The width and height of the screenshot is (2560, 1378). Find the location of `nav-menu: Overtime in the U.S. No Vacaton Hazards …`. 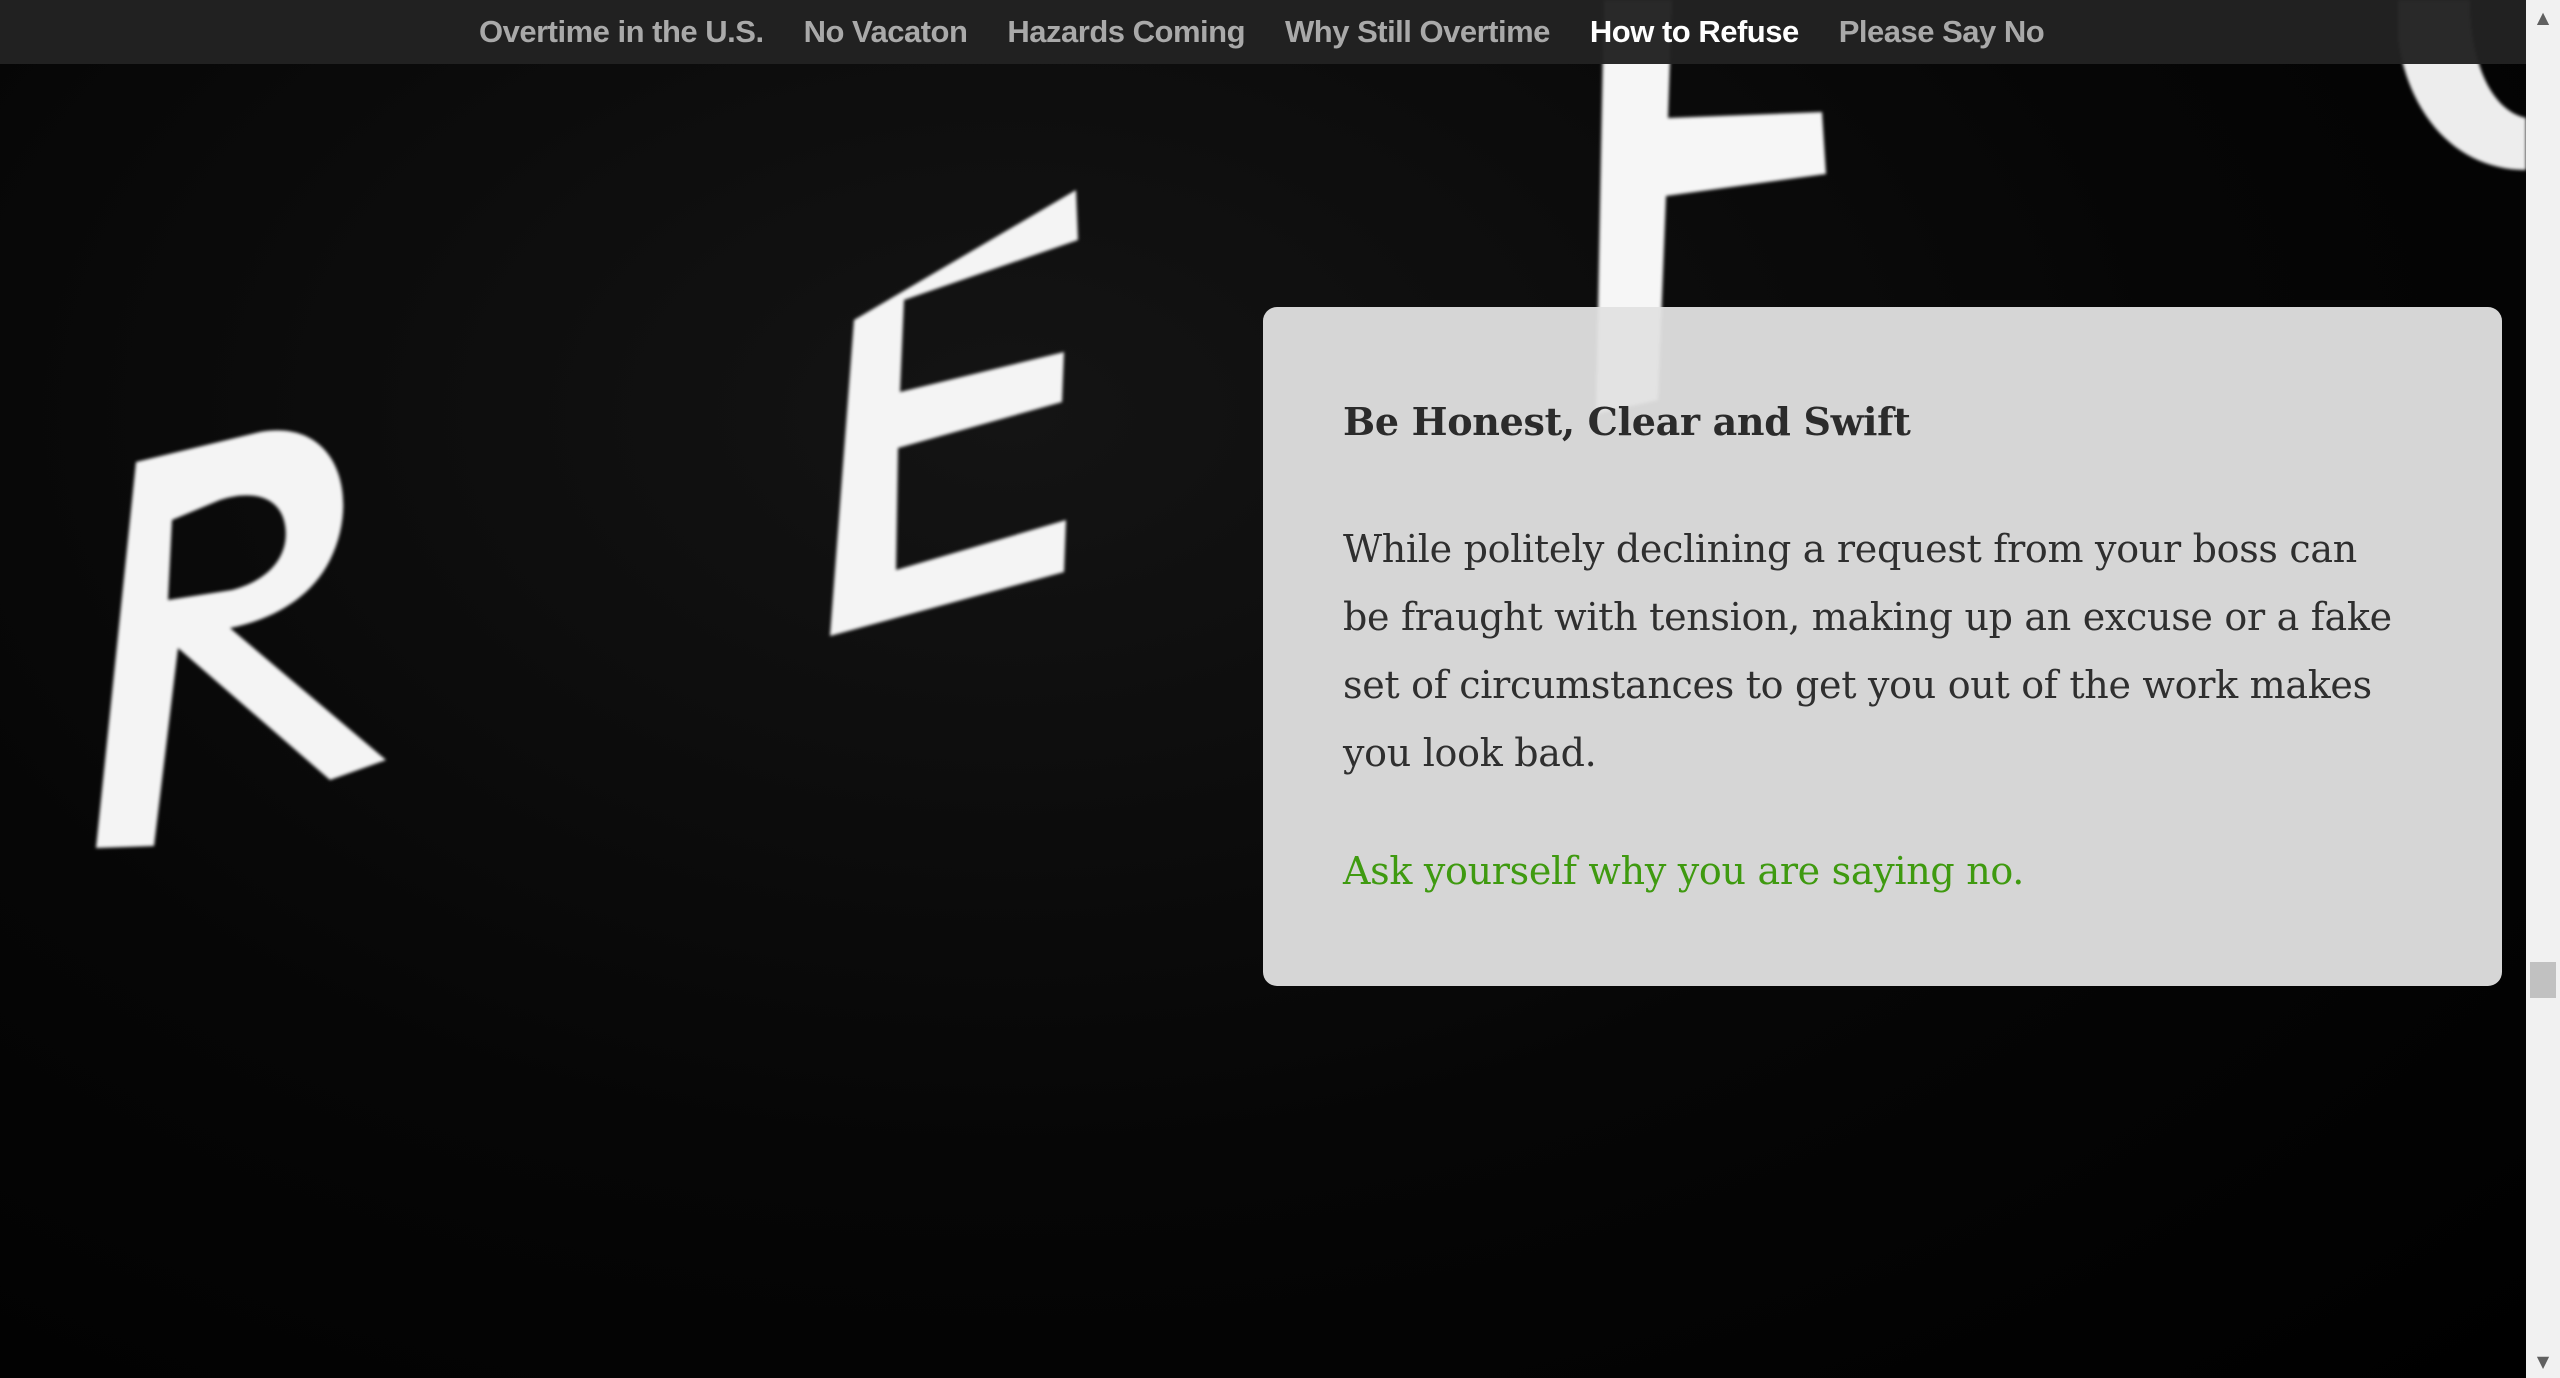

nav-menu: Overtime in the U.S. No Vacaton Hazards … is located at coordinates (1281, 32).